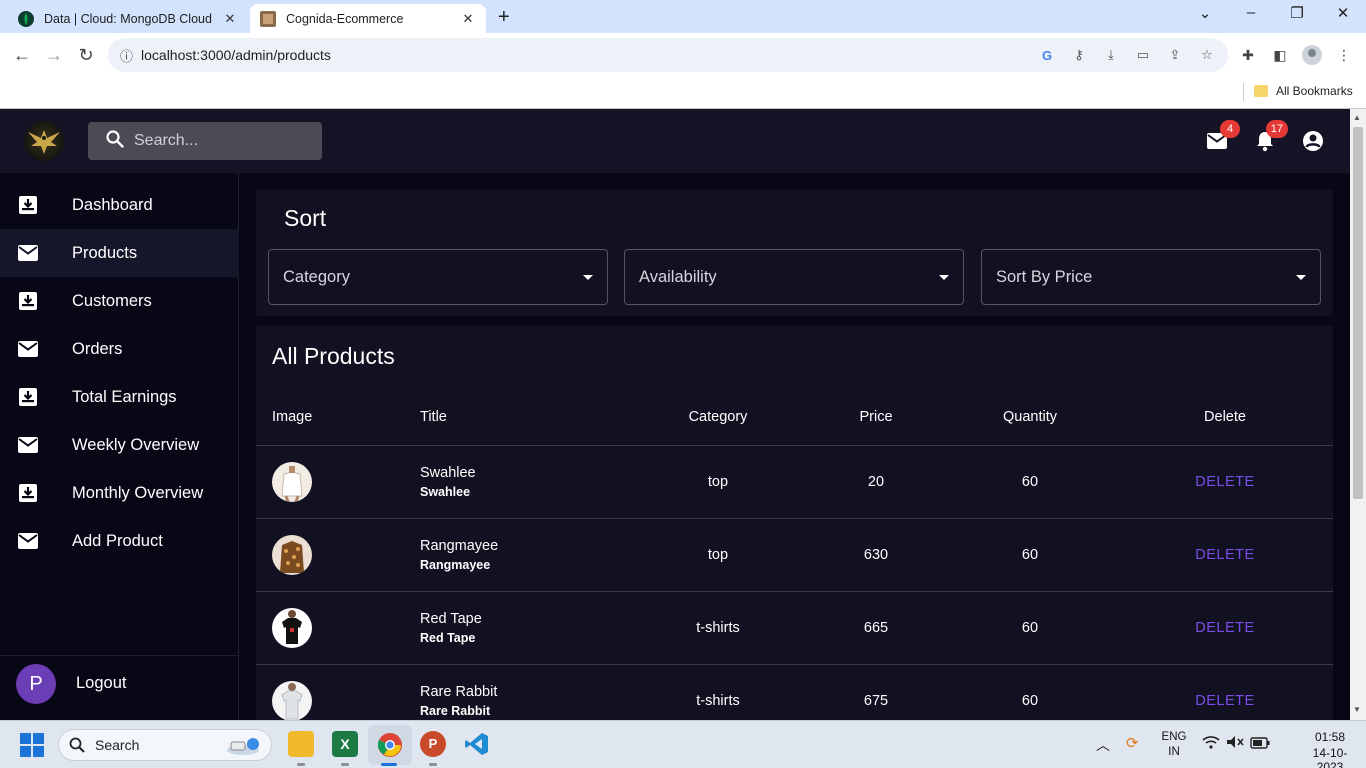 The image size is (1366, 768). I want to click on sidebar-item-label: Products, so click(105, 252).